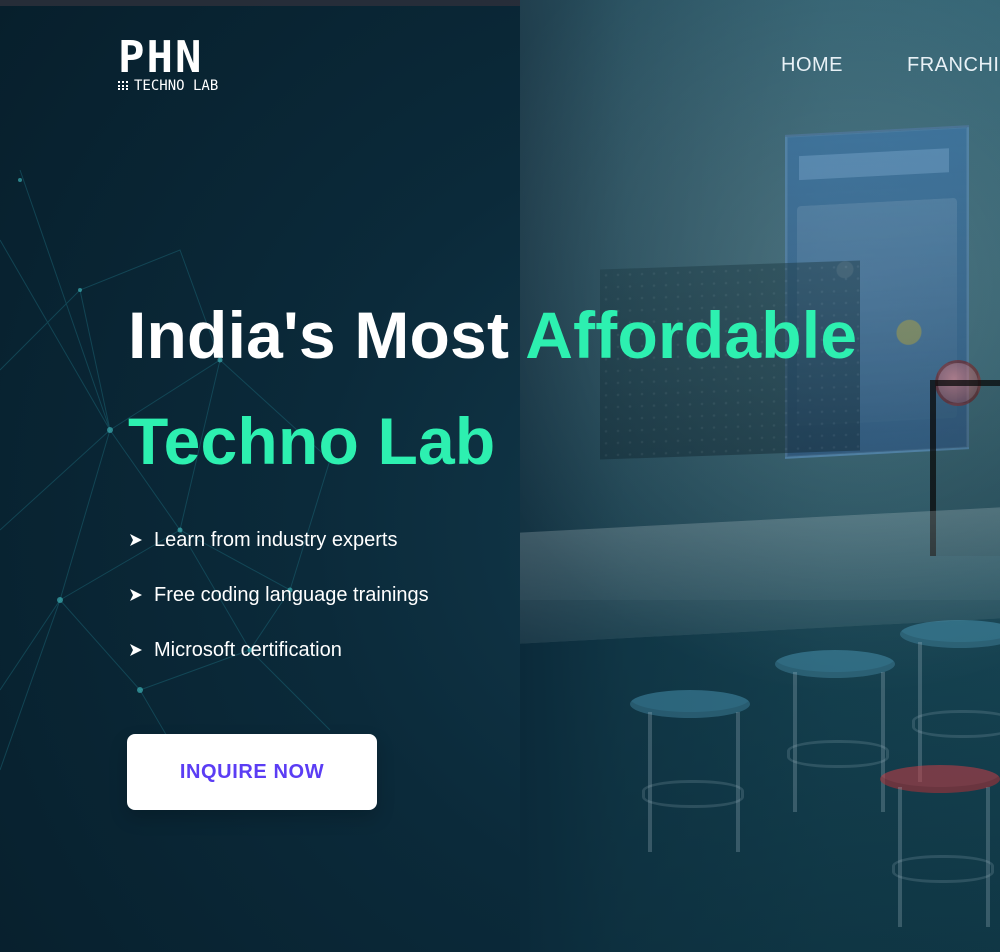  Describe the element at coordinates (327, 335) in the screenshot. I see `hero-title-line-1-plain: India's Most` at that location.